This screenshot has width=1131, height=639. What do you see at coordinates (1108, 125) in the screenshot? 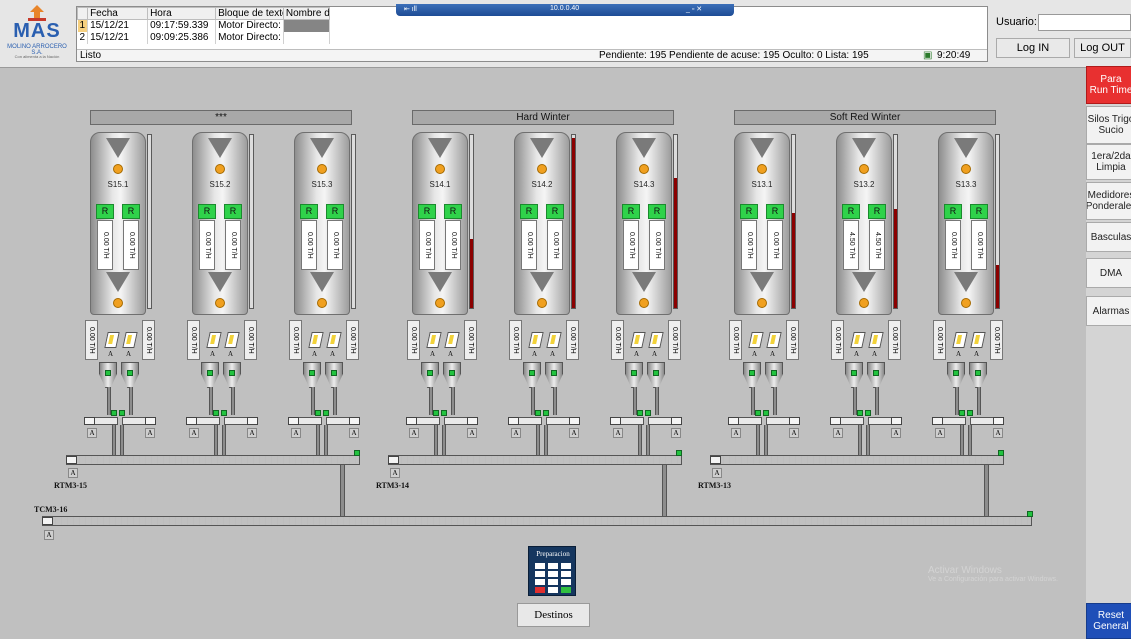
I see `nav-button-1: Silos Trigo Sucio` at bounding box center [1108, 125].